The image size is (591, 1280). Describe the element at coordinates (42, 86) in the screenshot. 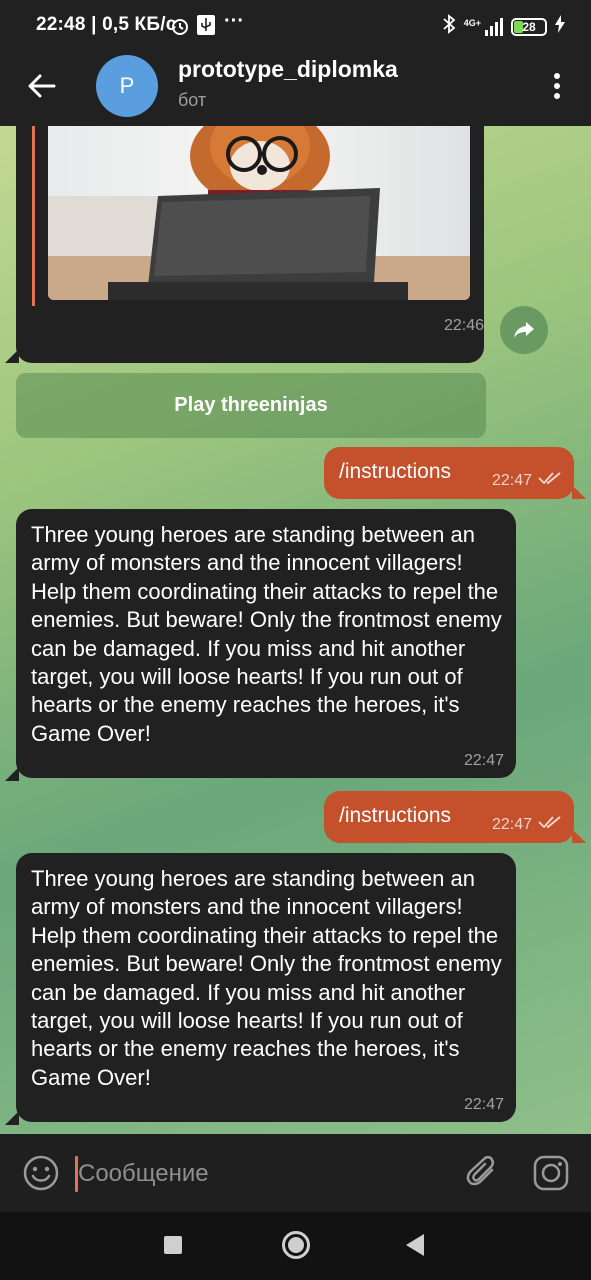

I see `back-arrow-icon` at that location.